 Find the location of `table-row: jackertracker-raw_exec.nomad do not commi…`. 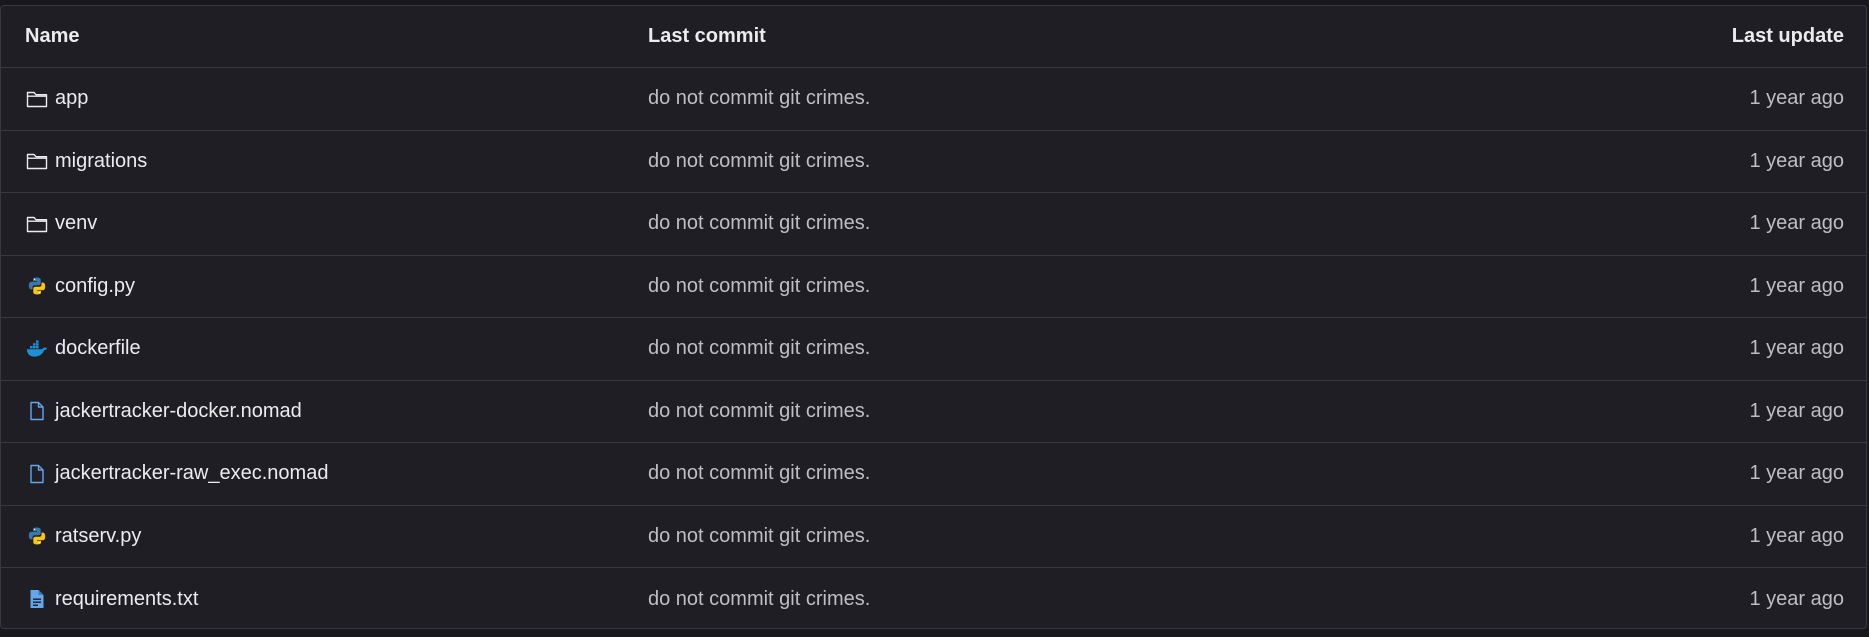

table-row: jackertracker-raw_exec.nomad do not commi… is located at coordinates (933, 474).